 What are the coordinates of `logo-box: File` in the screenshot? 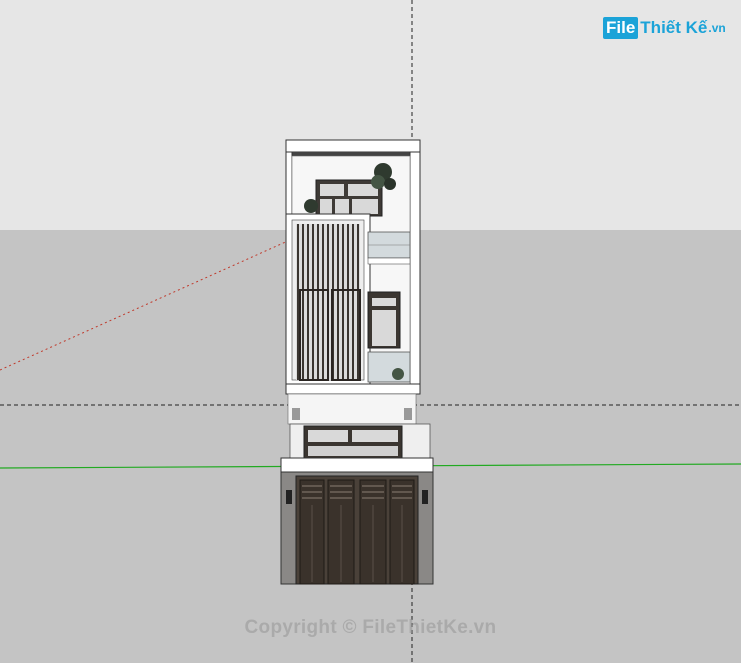 It's located at (621, 28).